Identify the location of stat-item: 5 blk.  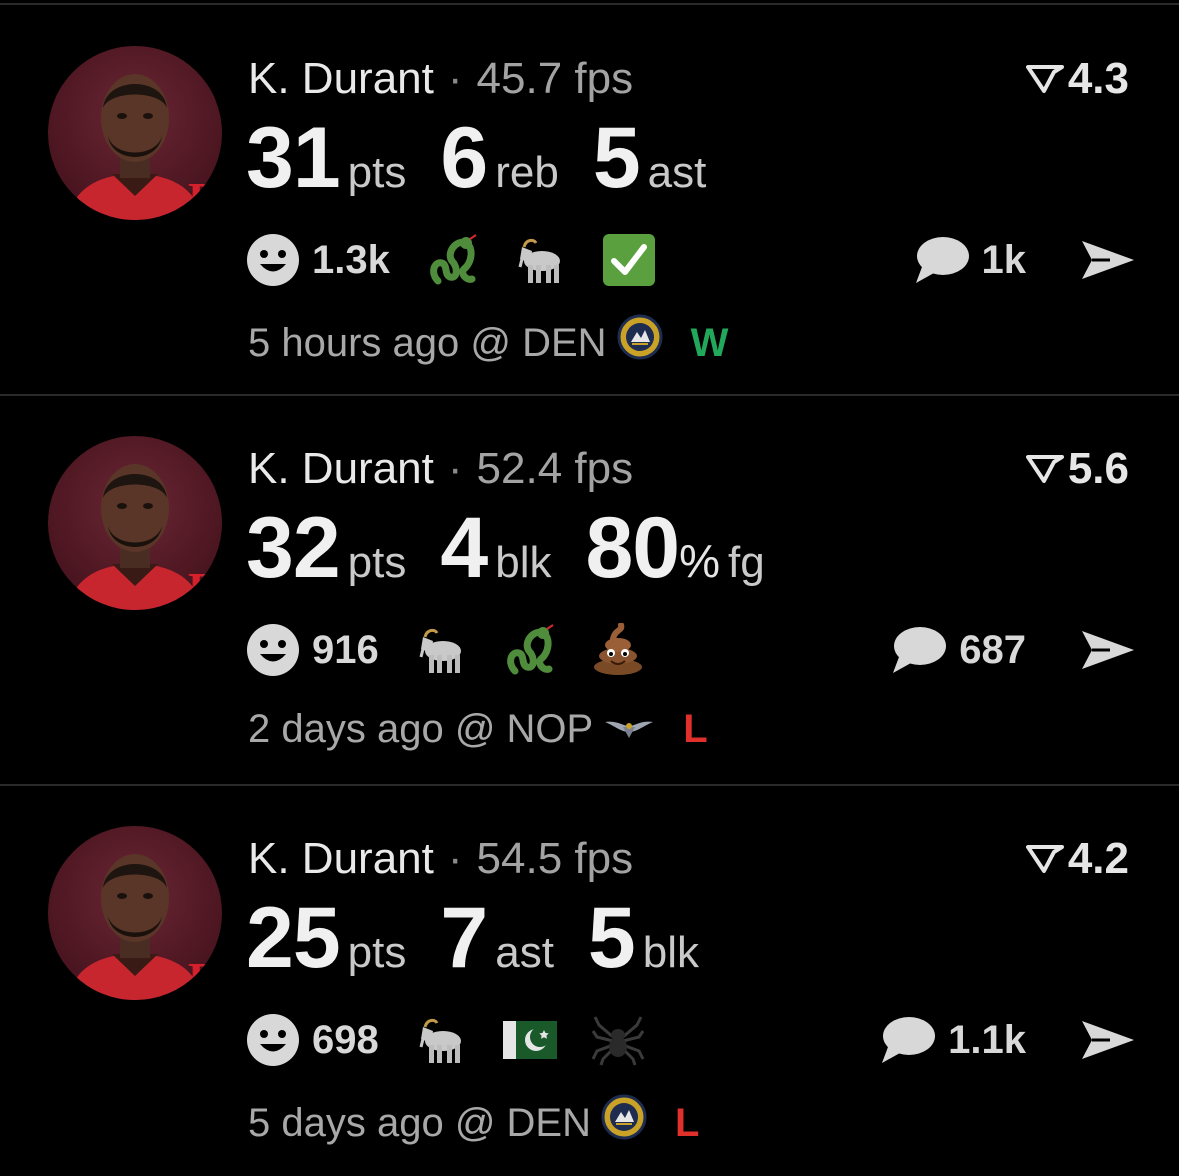
(643, 938).